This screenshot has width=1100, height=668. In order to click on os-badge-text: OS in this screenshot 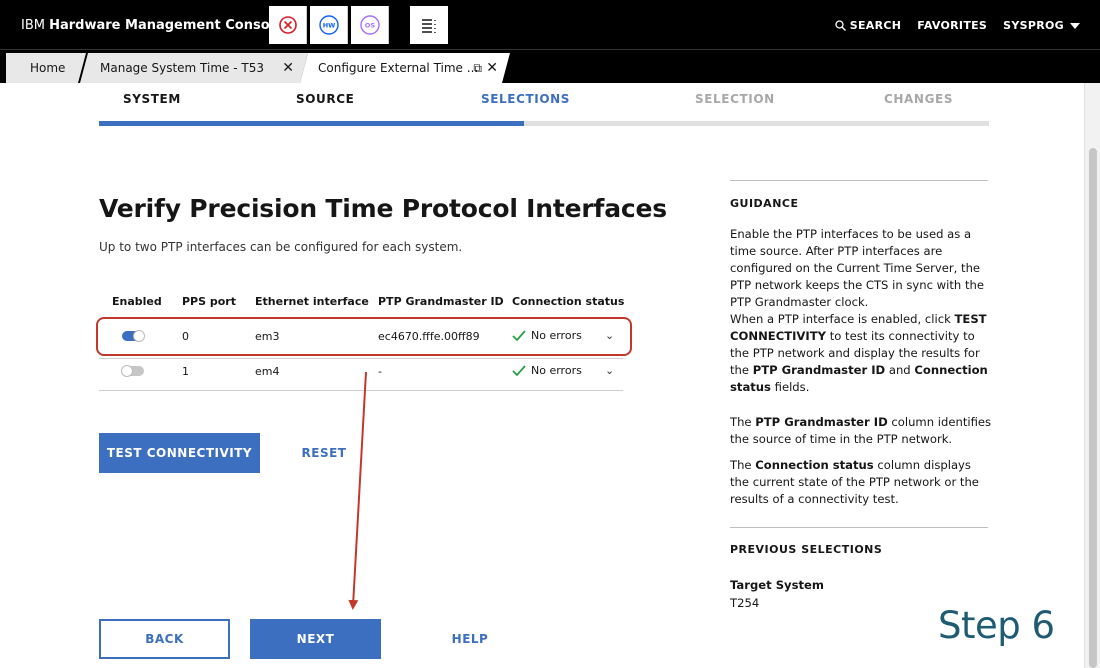, I will do `click(369, 26)`.